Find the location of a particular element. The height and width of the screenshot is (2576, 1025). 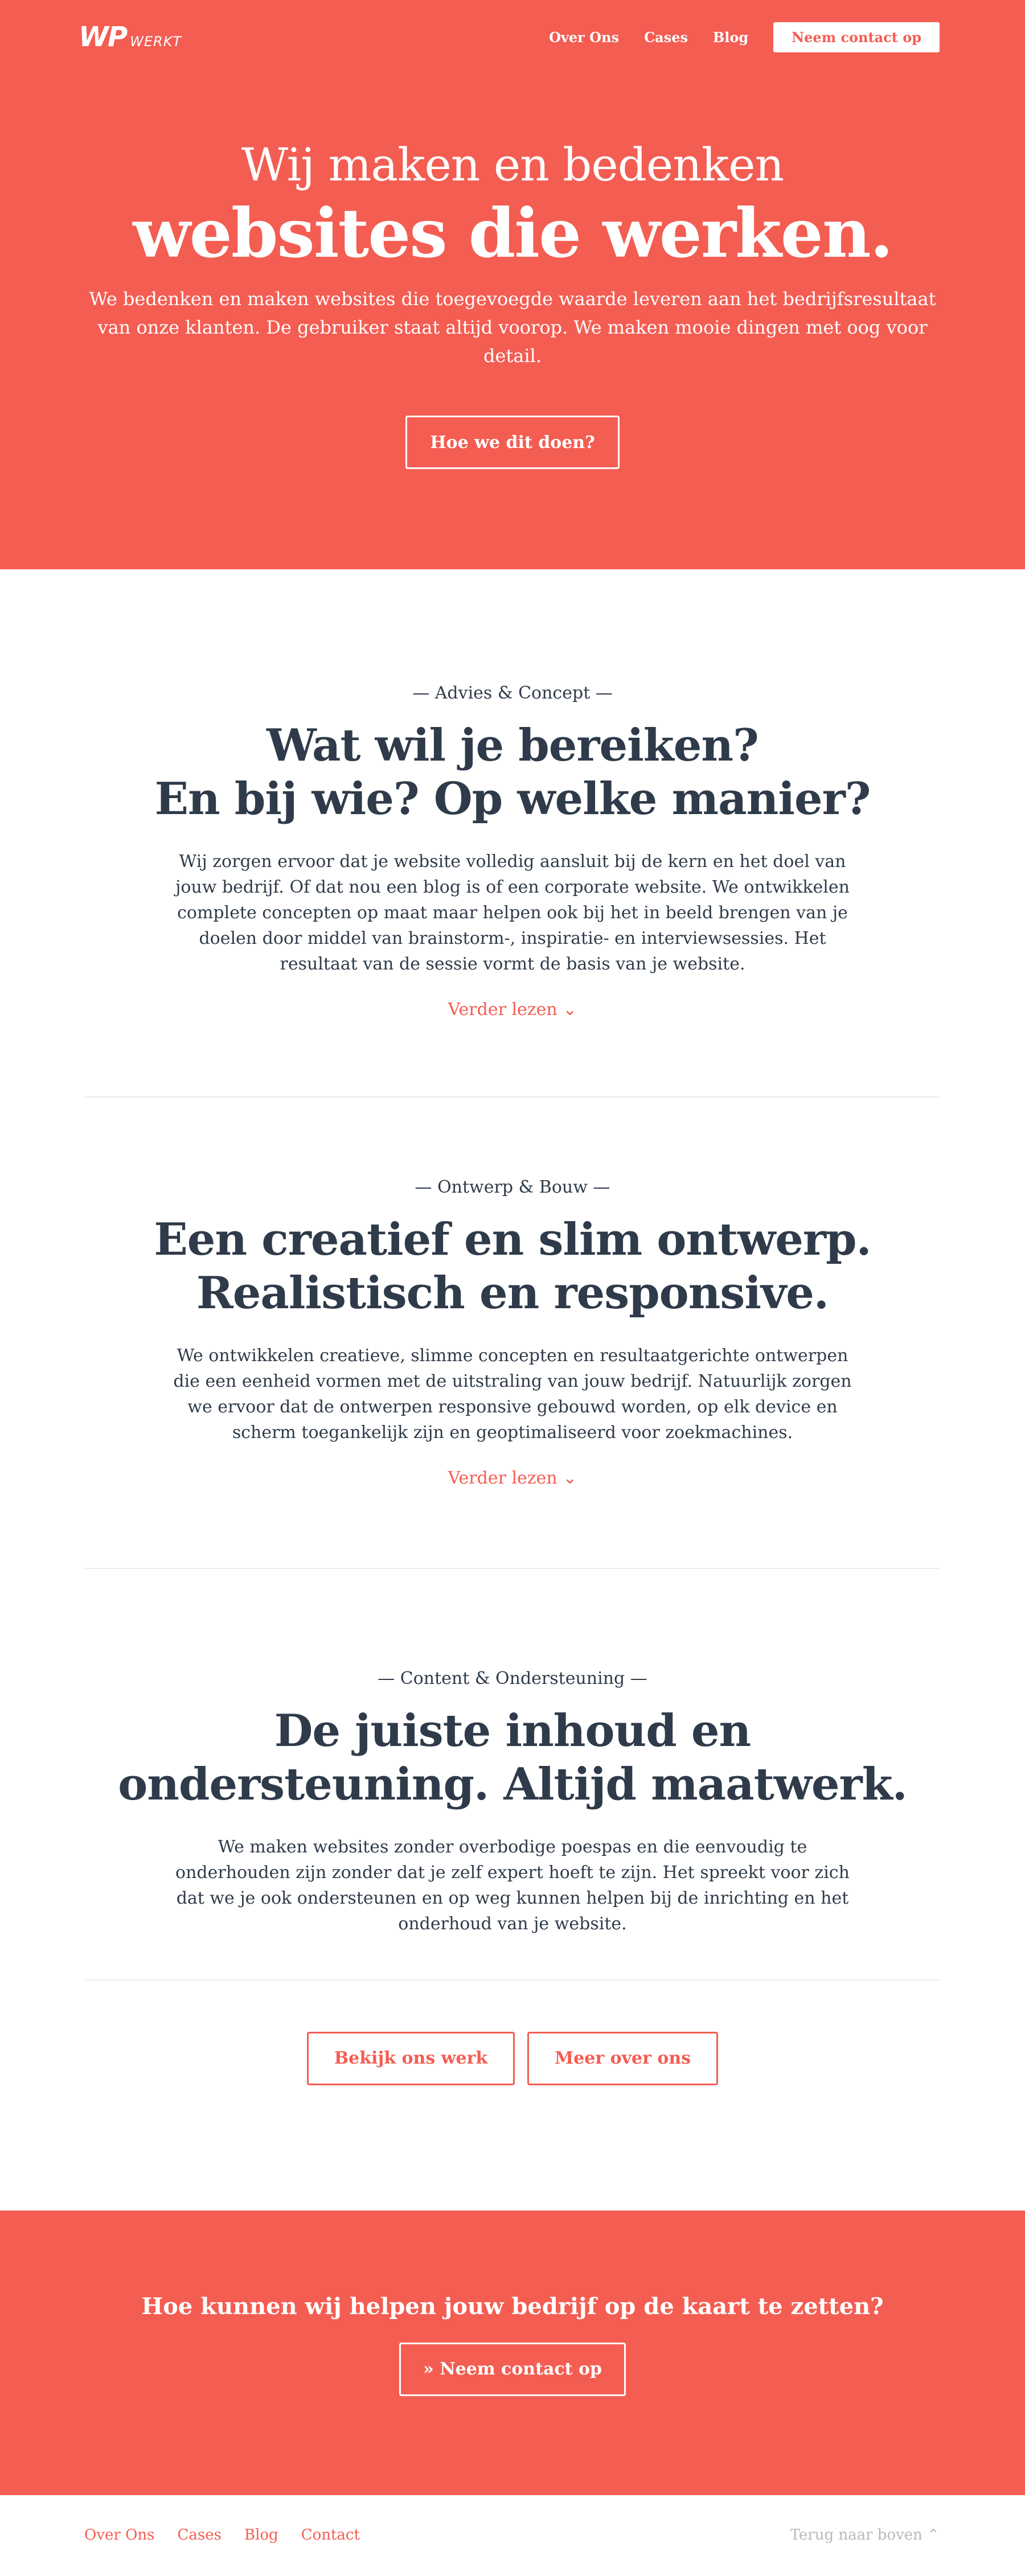

section-heading-line1: De juiste inhoud en is located at coordinates (513, 1731).